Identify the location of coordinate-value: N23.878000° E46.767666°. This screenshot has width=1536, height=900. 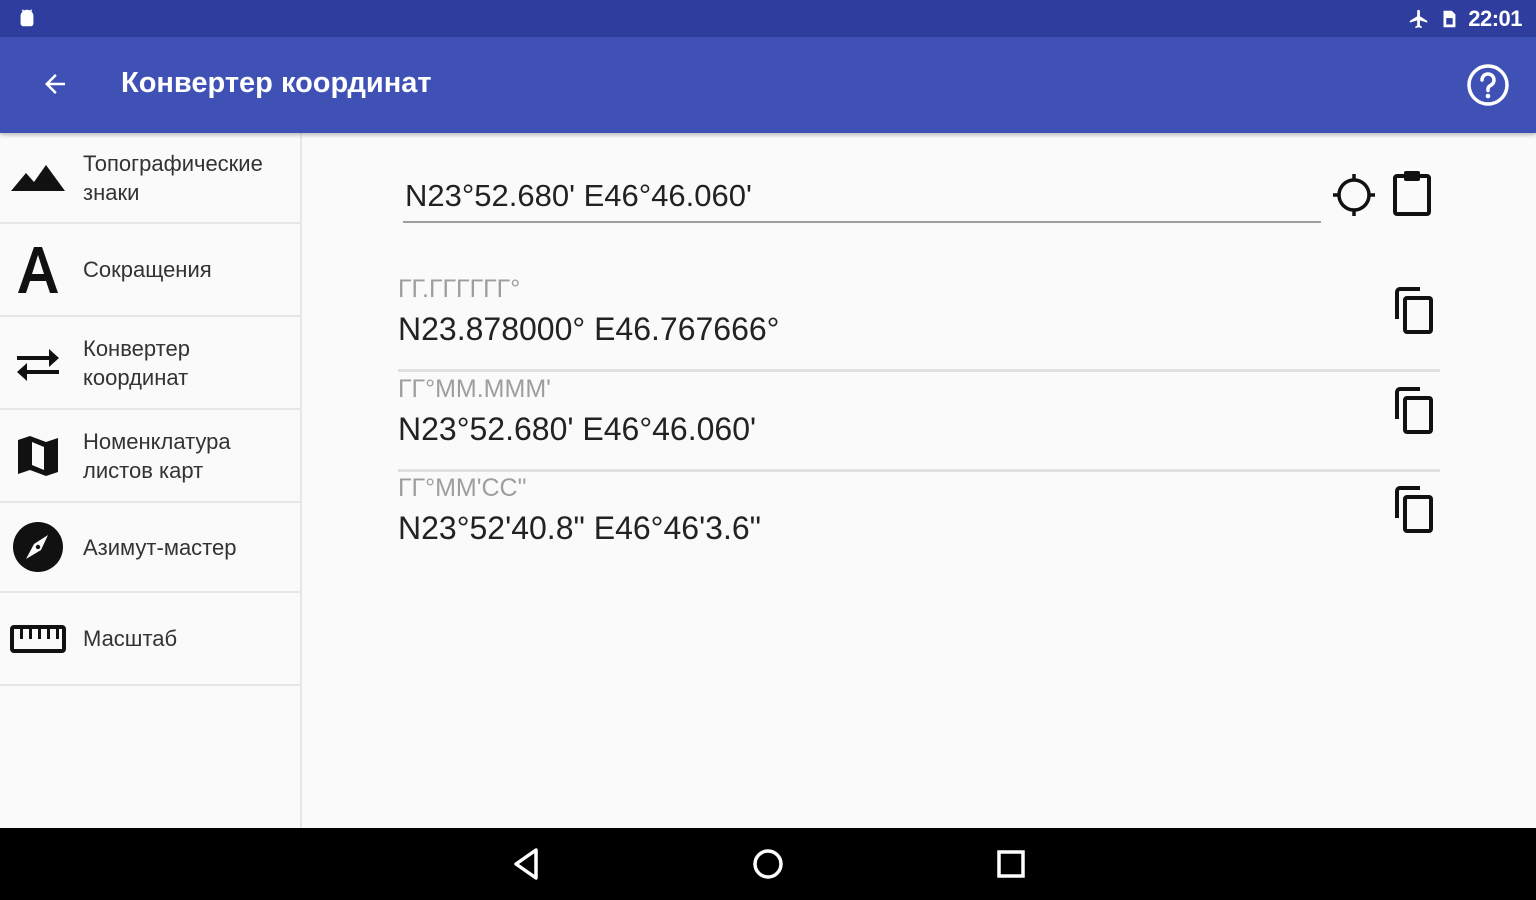
(589, 329).